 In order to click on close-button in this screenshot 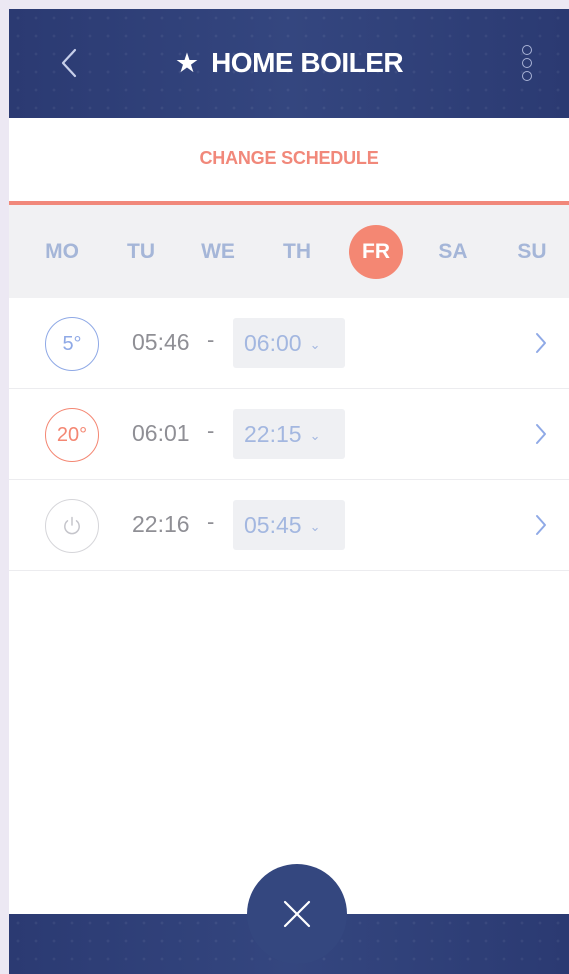, I will do `click(297, 914)`.